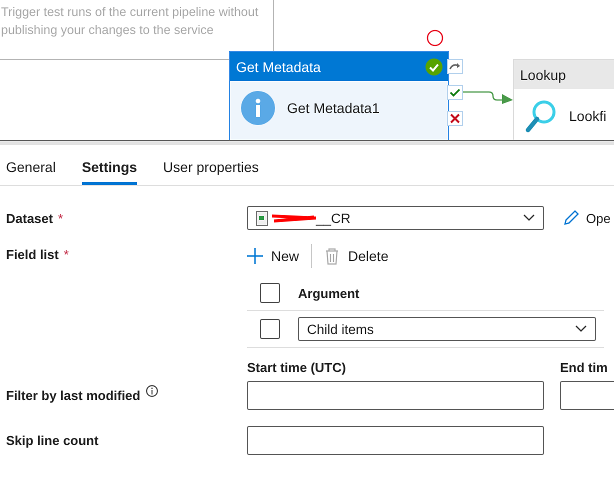  What do you see at coordinates (73, 395) in the screenshot?
I see `field-label: Filter by last modified` at bounding box center [73, 395].